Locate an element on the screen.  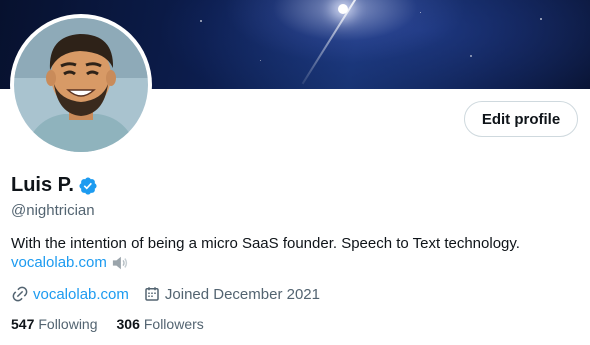
profile-meta: vocalolab.com Joined December 2021 is located at coordinates (165, 294).